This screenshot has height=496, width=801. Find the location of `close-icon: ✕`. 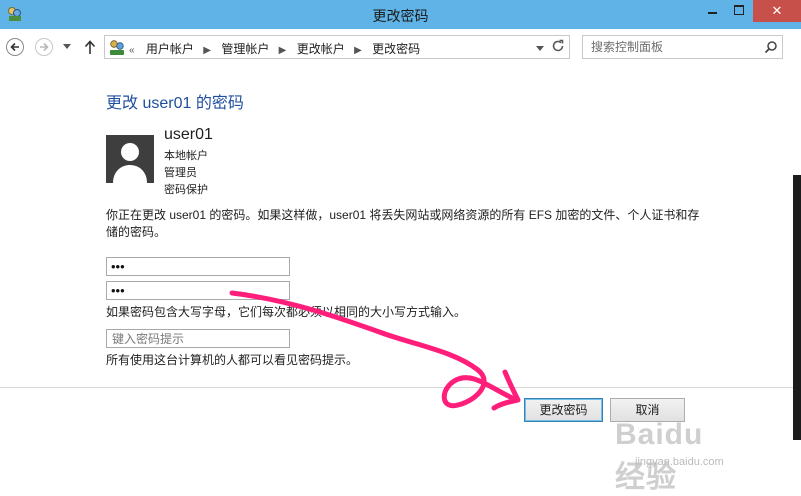

close-icon: ✕ is located at coordinates (777, 10).